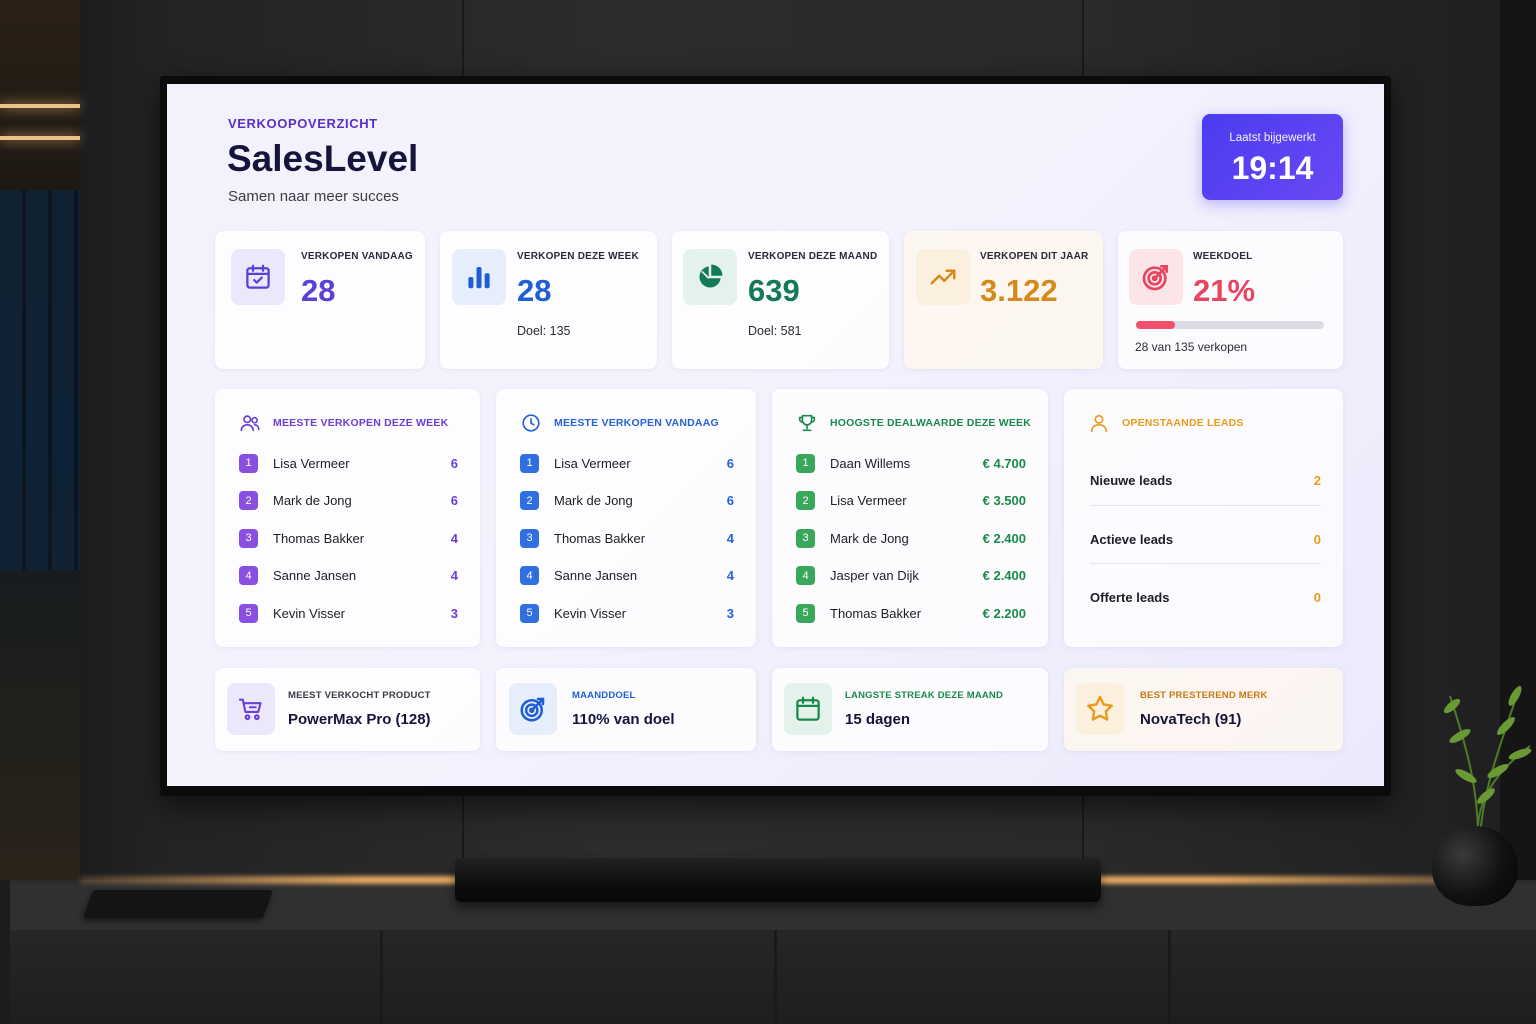  I want to click on highlight-value: 110% van doel, so click(623, 719).